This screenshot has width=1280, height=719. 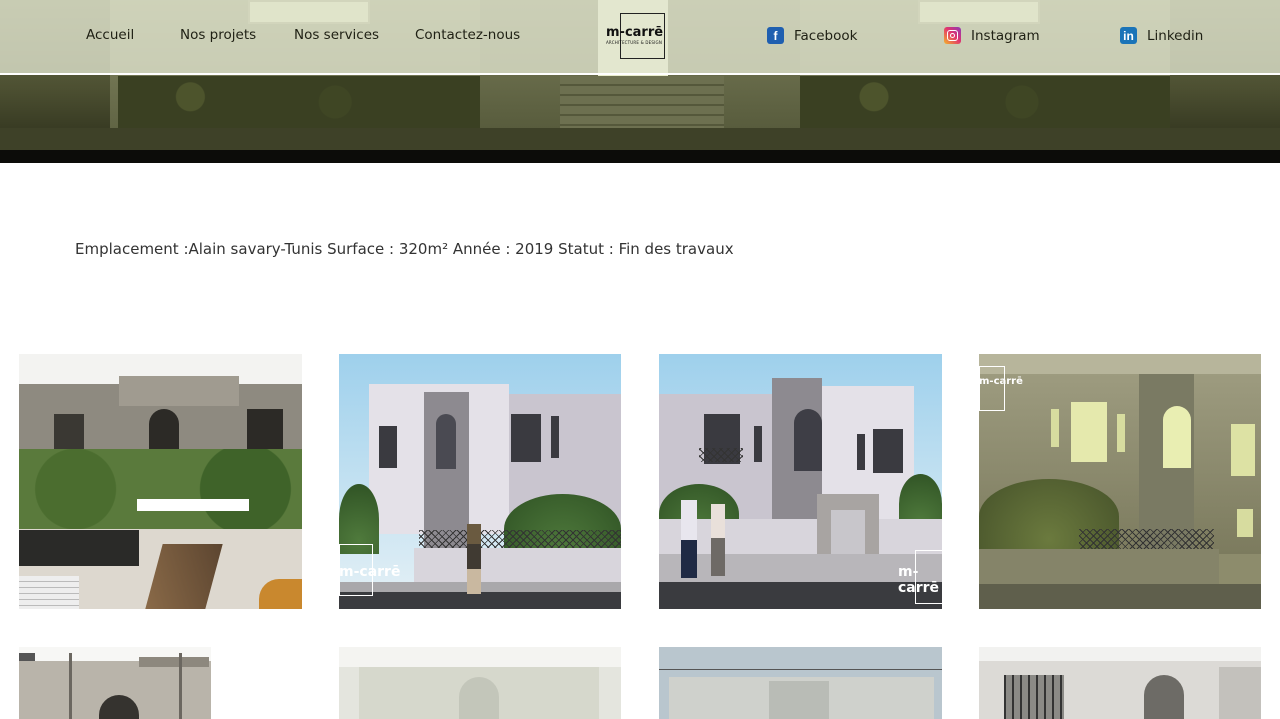 What do you see at coordinates (952, 35) in the screenshot?
I see `instagram-icon` at bounding box center [952, 35].